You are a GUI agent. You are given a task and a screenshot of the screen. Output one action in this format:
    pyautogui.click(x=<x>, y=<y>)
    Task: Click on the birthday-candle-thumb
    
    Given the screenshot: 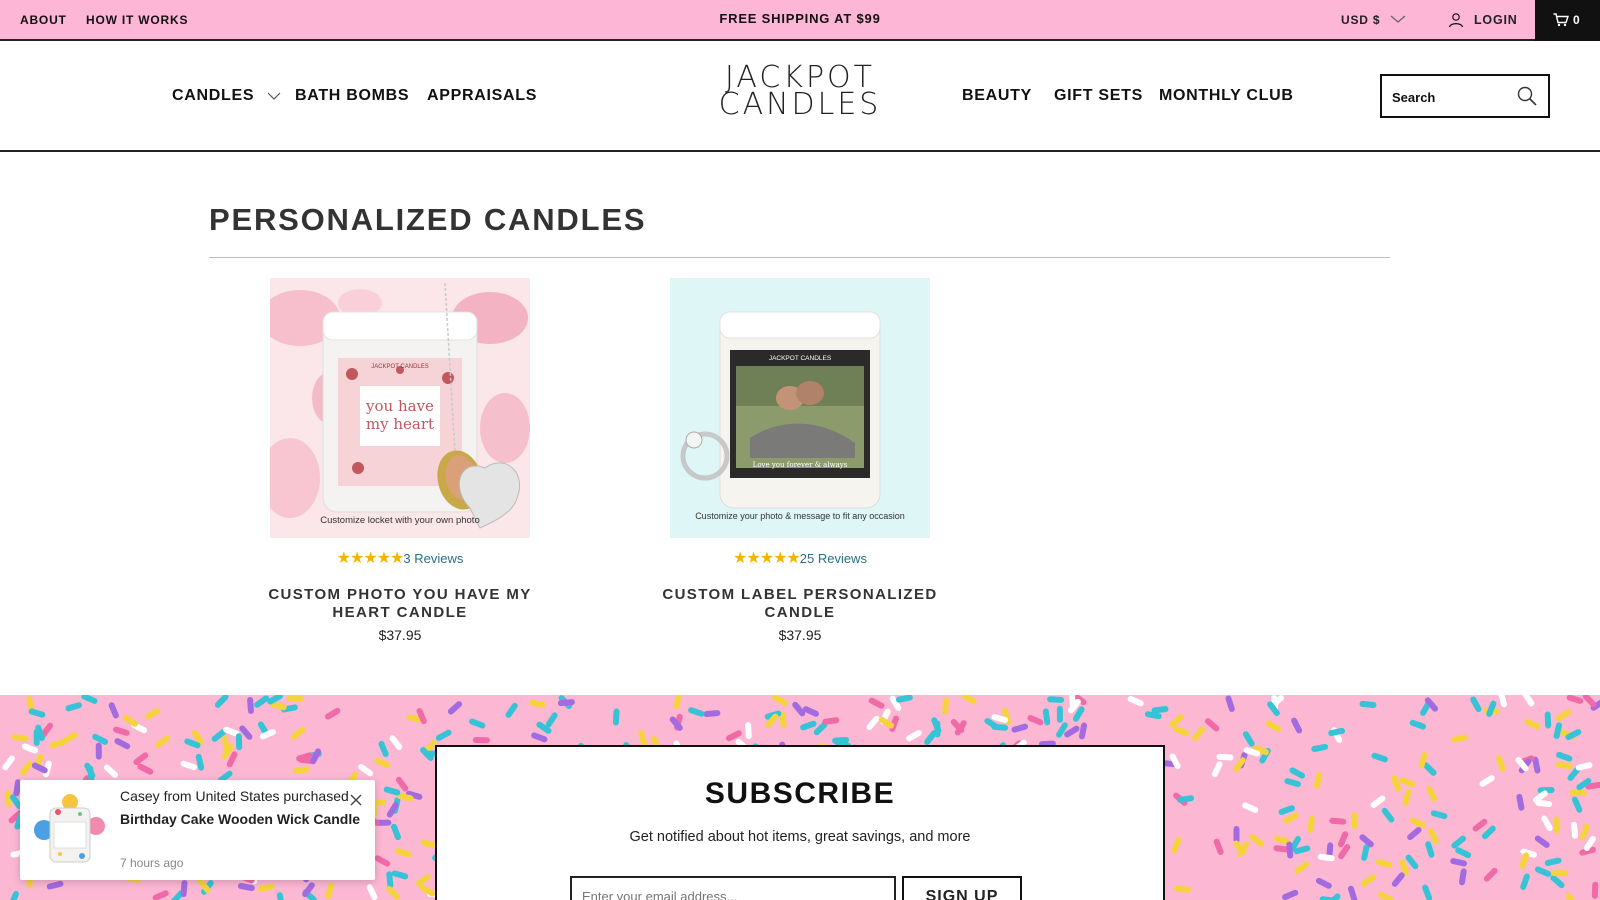 What is the action you would take?
    pyautogui.click(x=70, y=830)
    